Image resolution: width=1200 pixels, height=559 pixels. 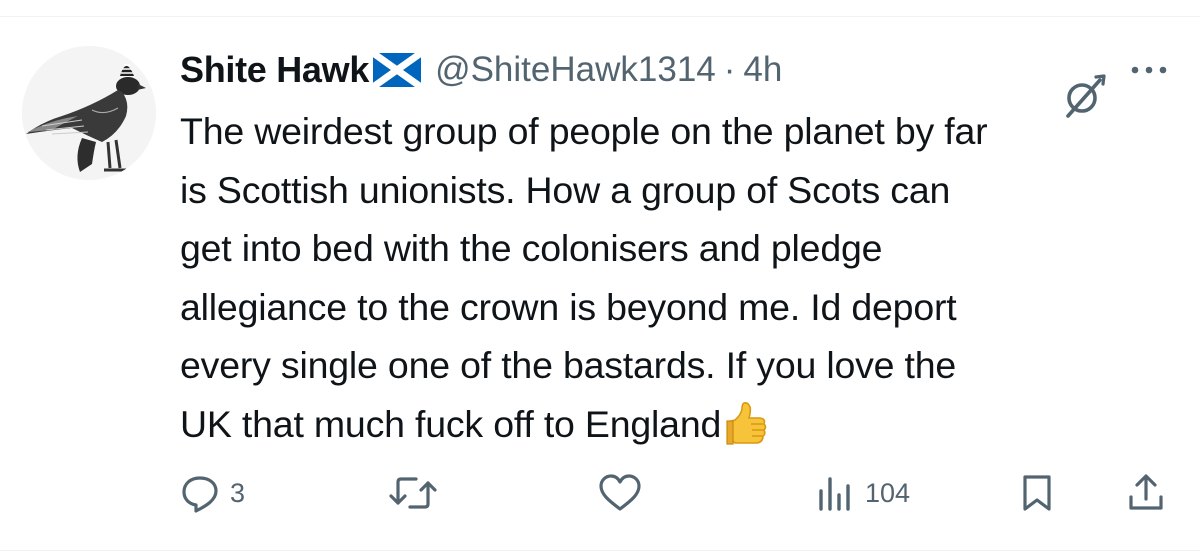 I want to click on bookmark-icon, so click(x=1037, y=493).